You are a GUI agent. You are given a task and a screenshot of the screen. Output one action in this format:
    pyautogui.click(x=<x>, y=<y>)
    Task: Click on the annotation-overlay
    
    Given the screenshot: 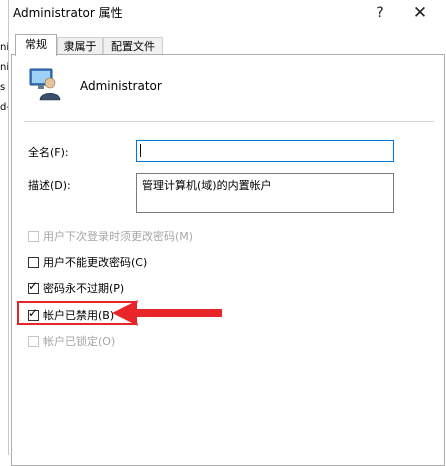 What is the action you would take?
    pyautogui.click(x=119, y=313)
    